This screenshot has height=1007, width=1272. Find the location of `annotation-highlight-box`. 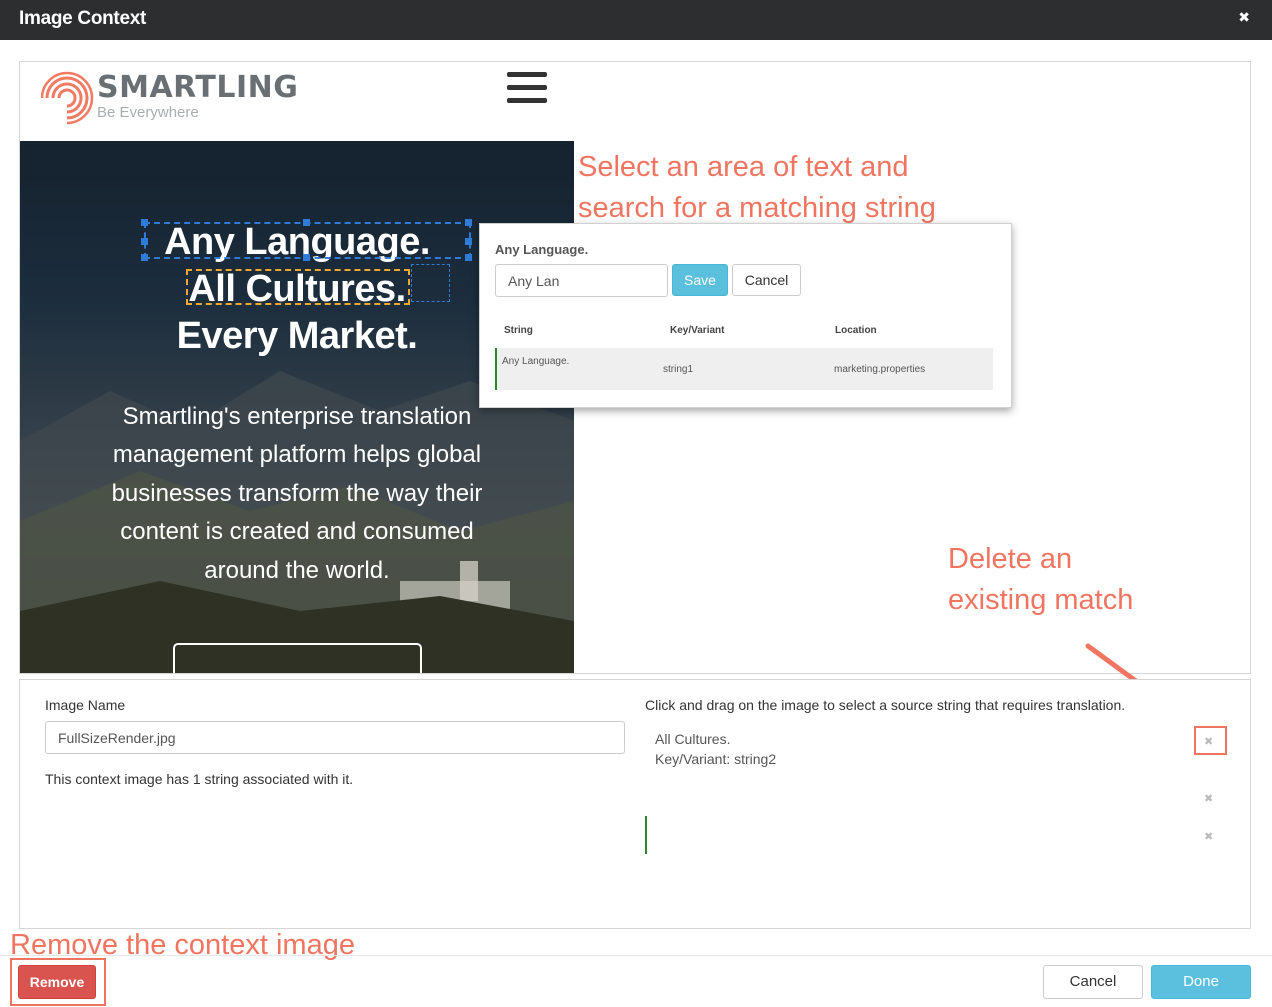

annotation-highlight-box is located at coordinates (1210, 740).